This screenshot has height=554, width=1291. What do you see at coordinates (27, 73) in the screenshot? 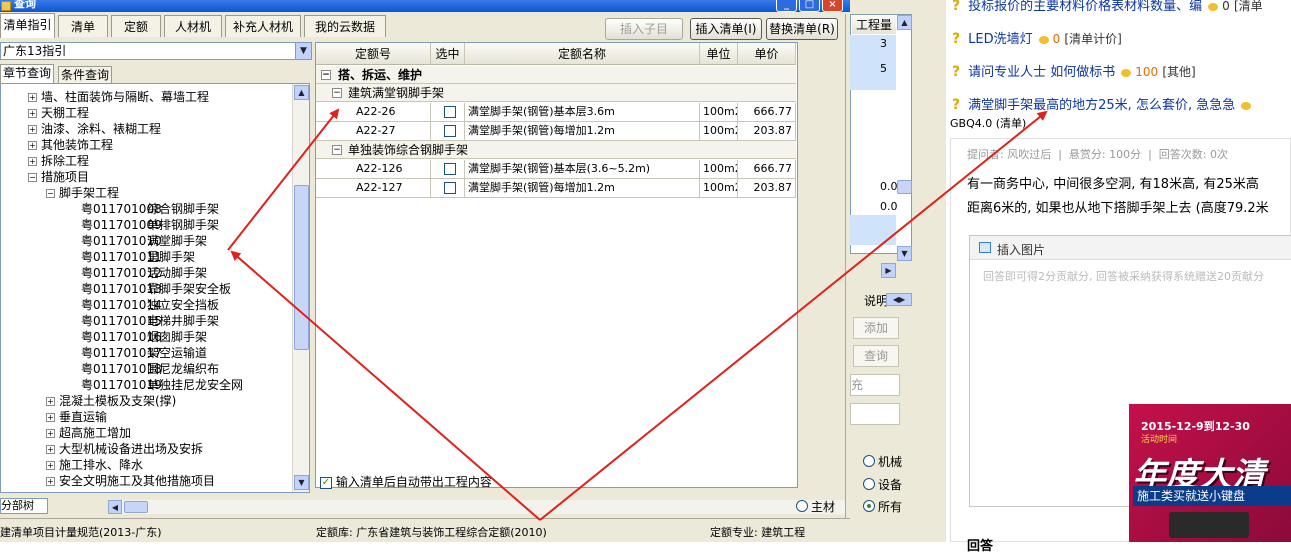
I see `tab-chapter-query: 章节查询` at bounding box center [27, 73].